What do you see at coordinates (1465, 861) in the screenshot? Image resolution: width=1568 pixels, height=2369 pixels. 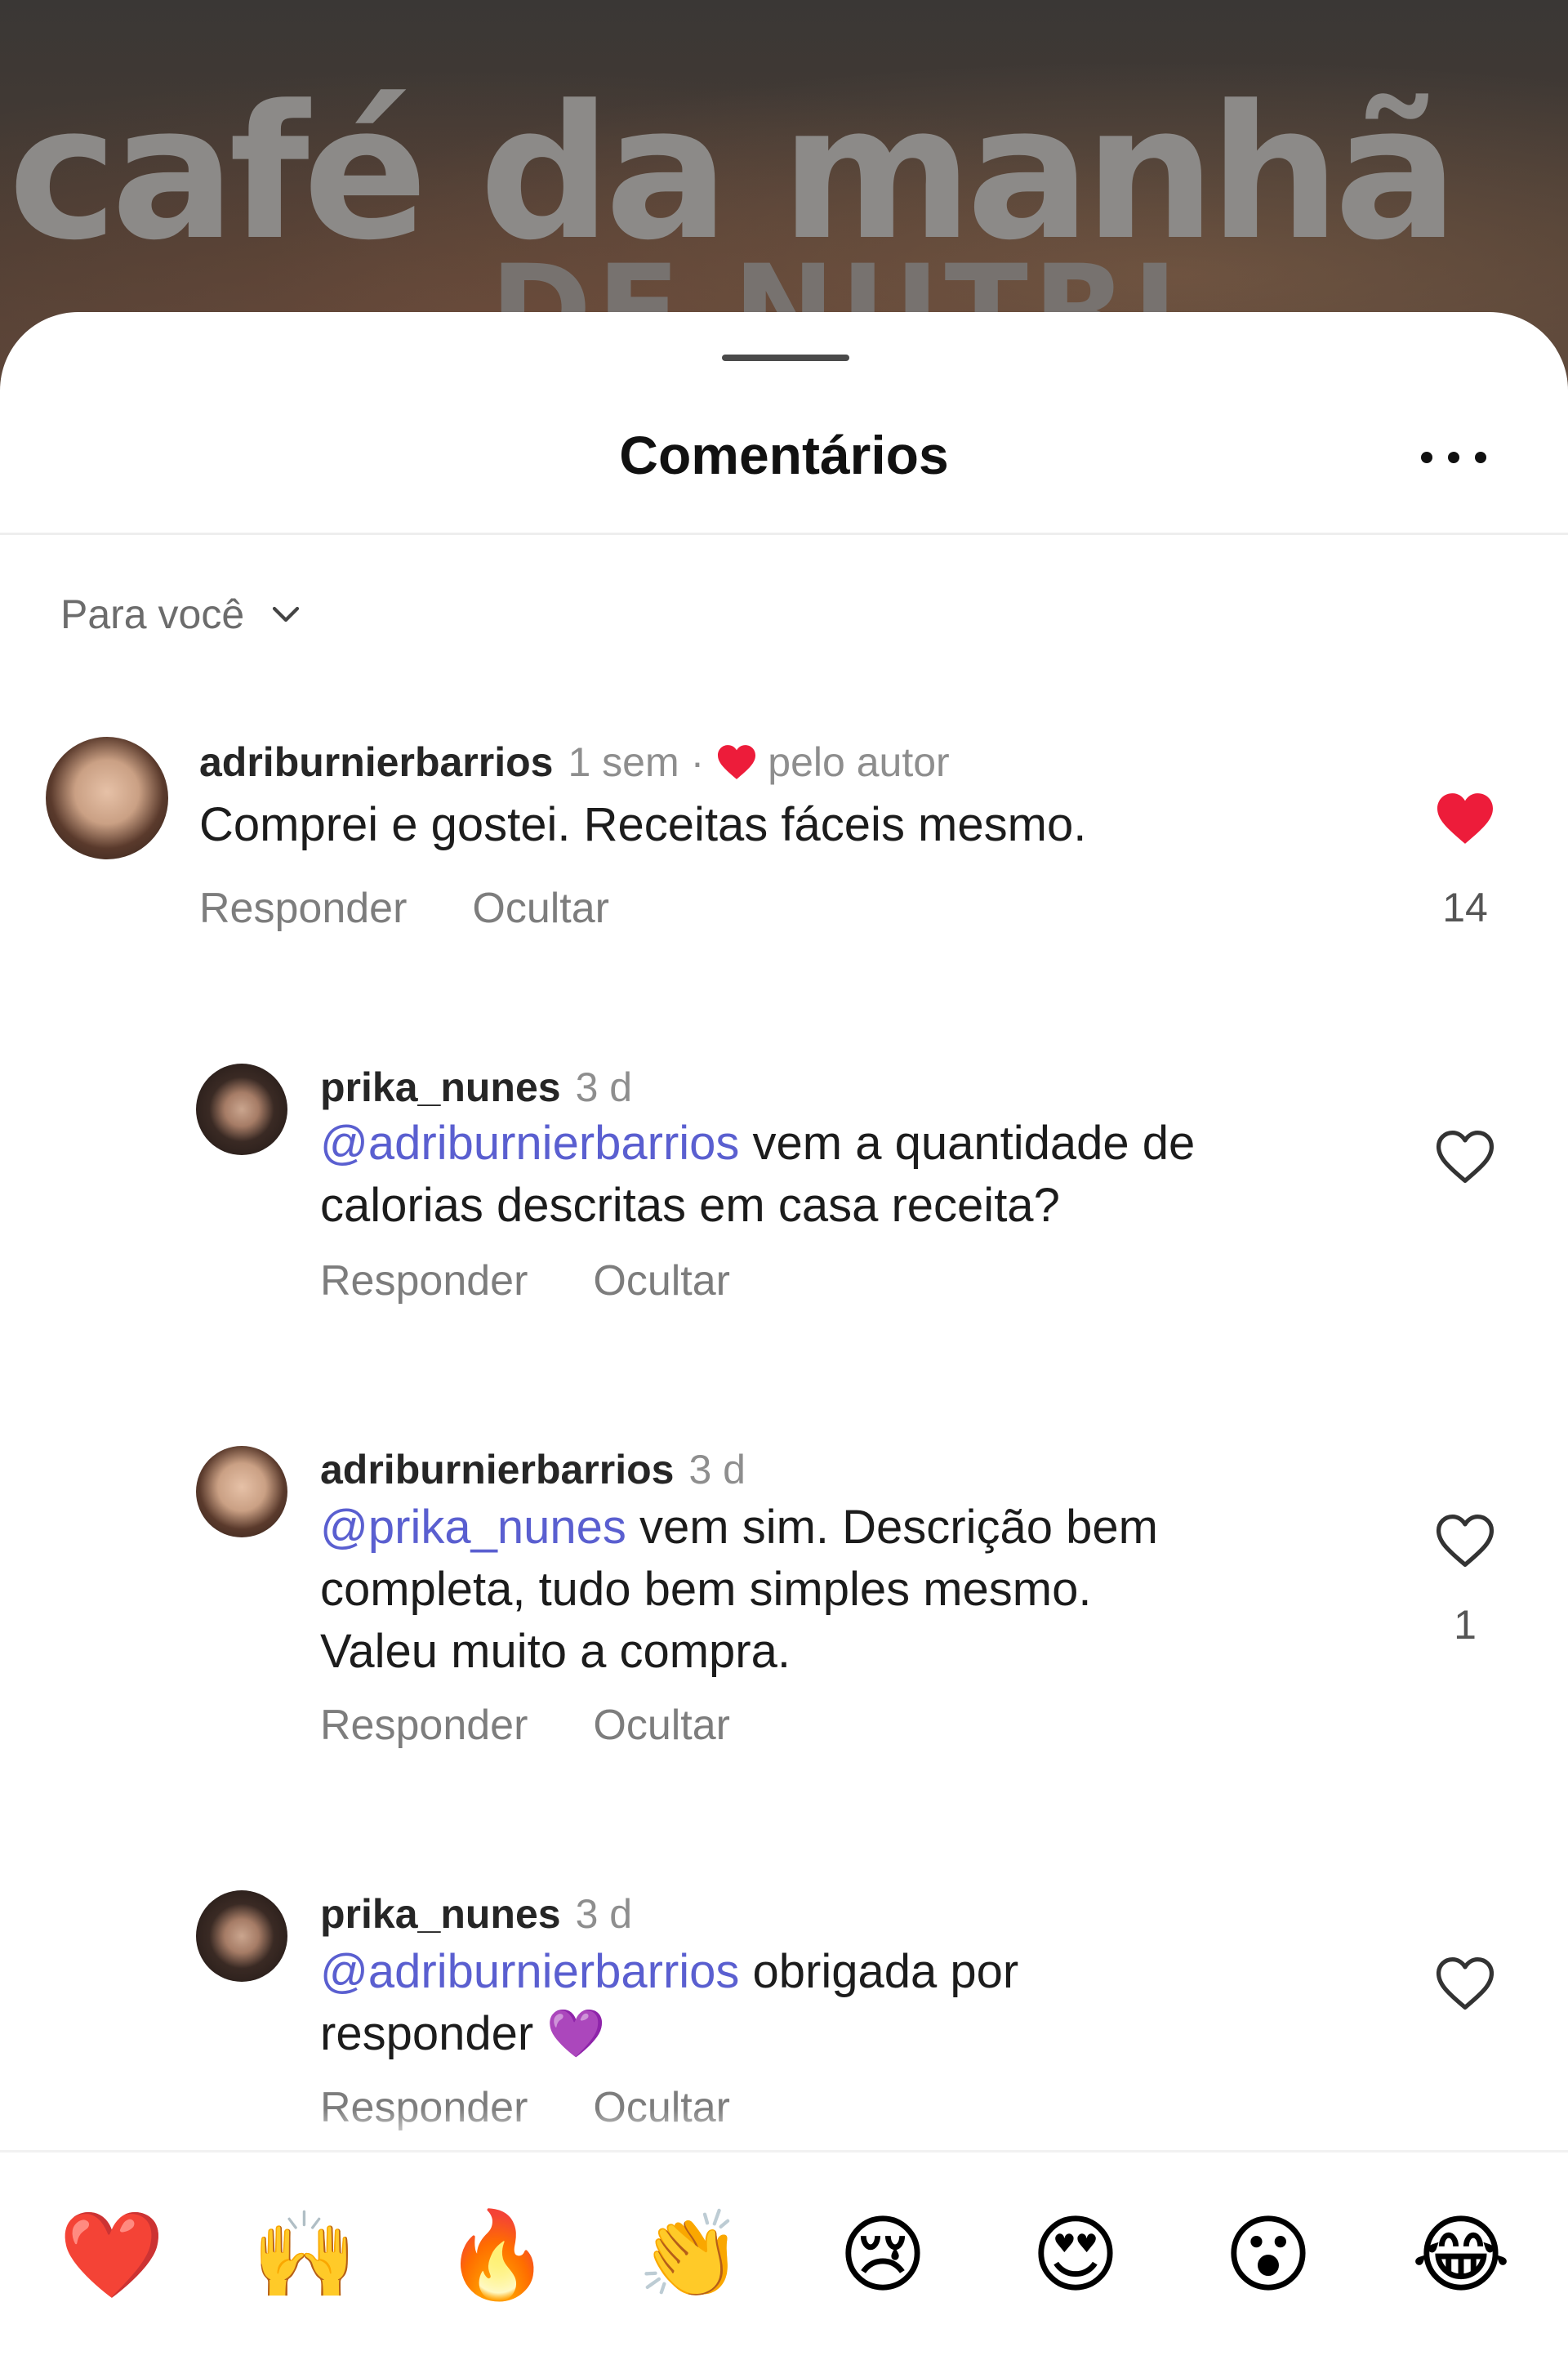 I see `like-control: 14` at bounding box center [1465, 861].